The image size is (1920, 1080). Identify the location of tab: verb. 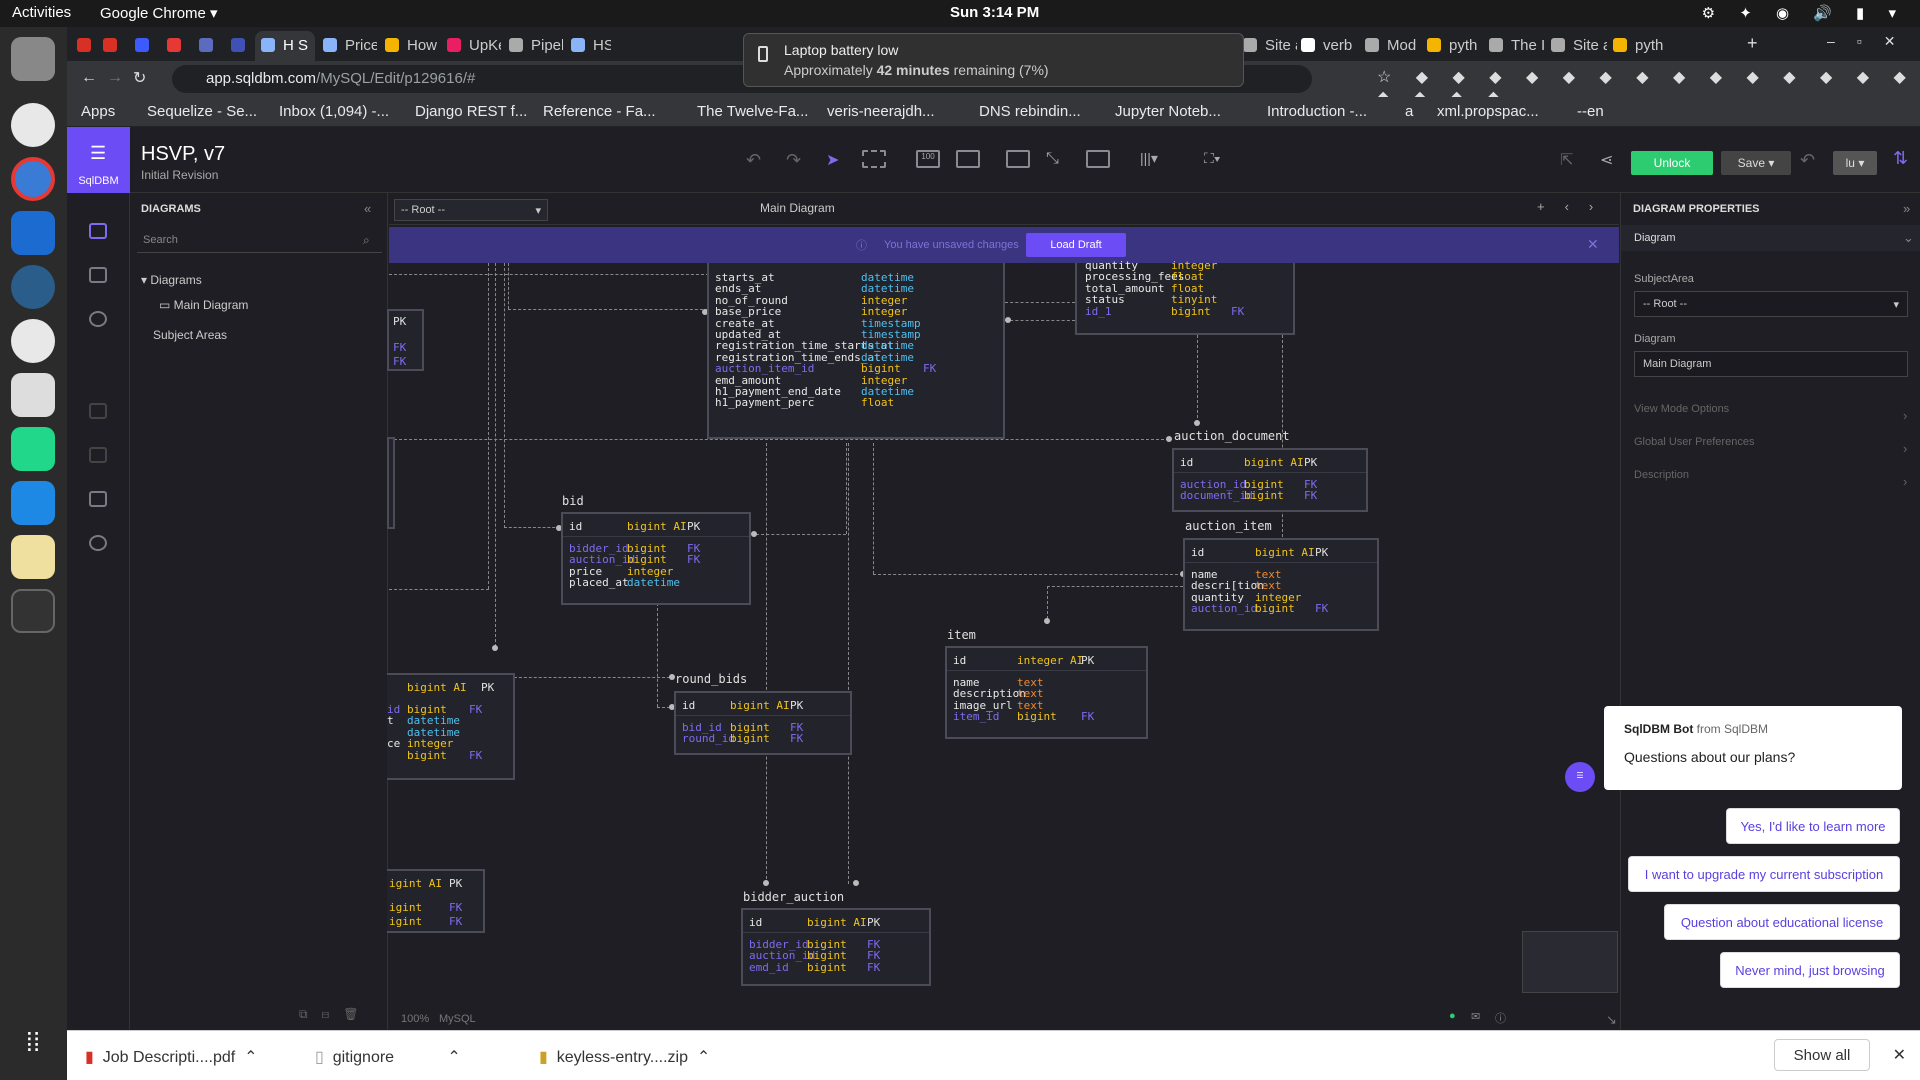
(1326, 46).